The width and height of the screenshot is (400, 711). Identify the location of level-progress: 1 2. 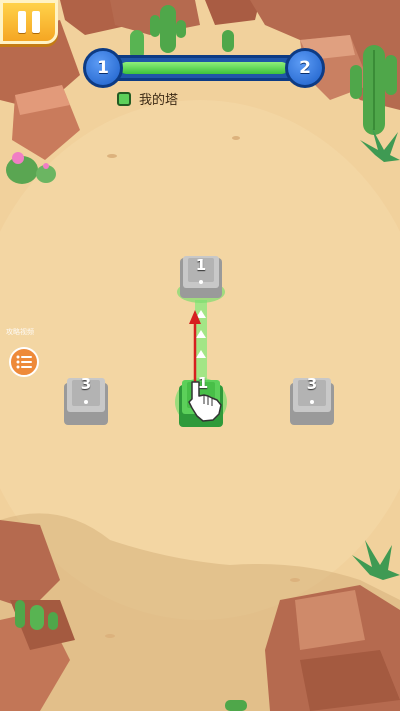
(204, 68).